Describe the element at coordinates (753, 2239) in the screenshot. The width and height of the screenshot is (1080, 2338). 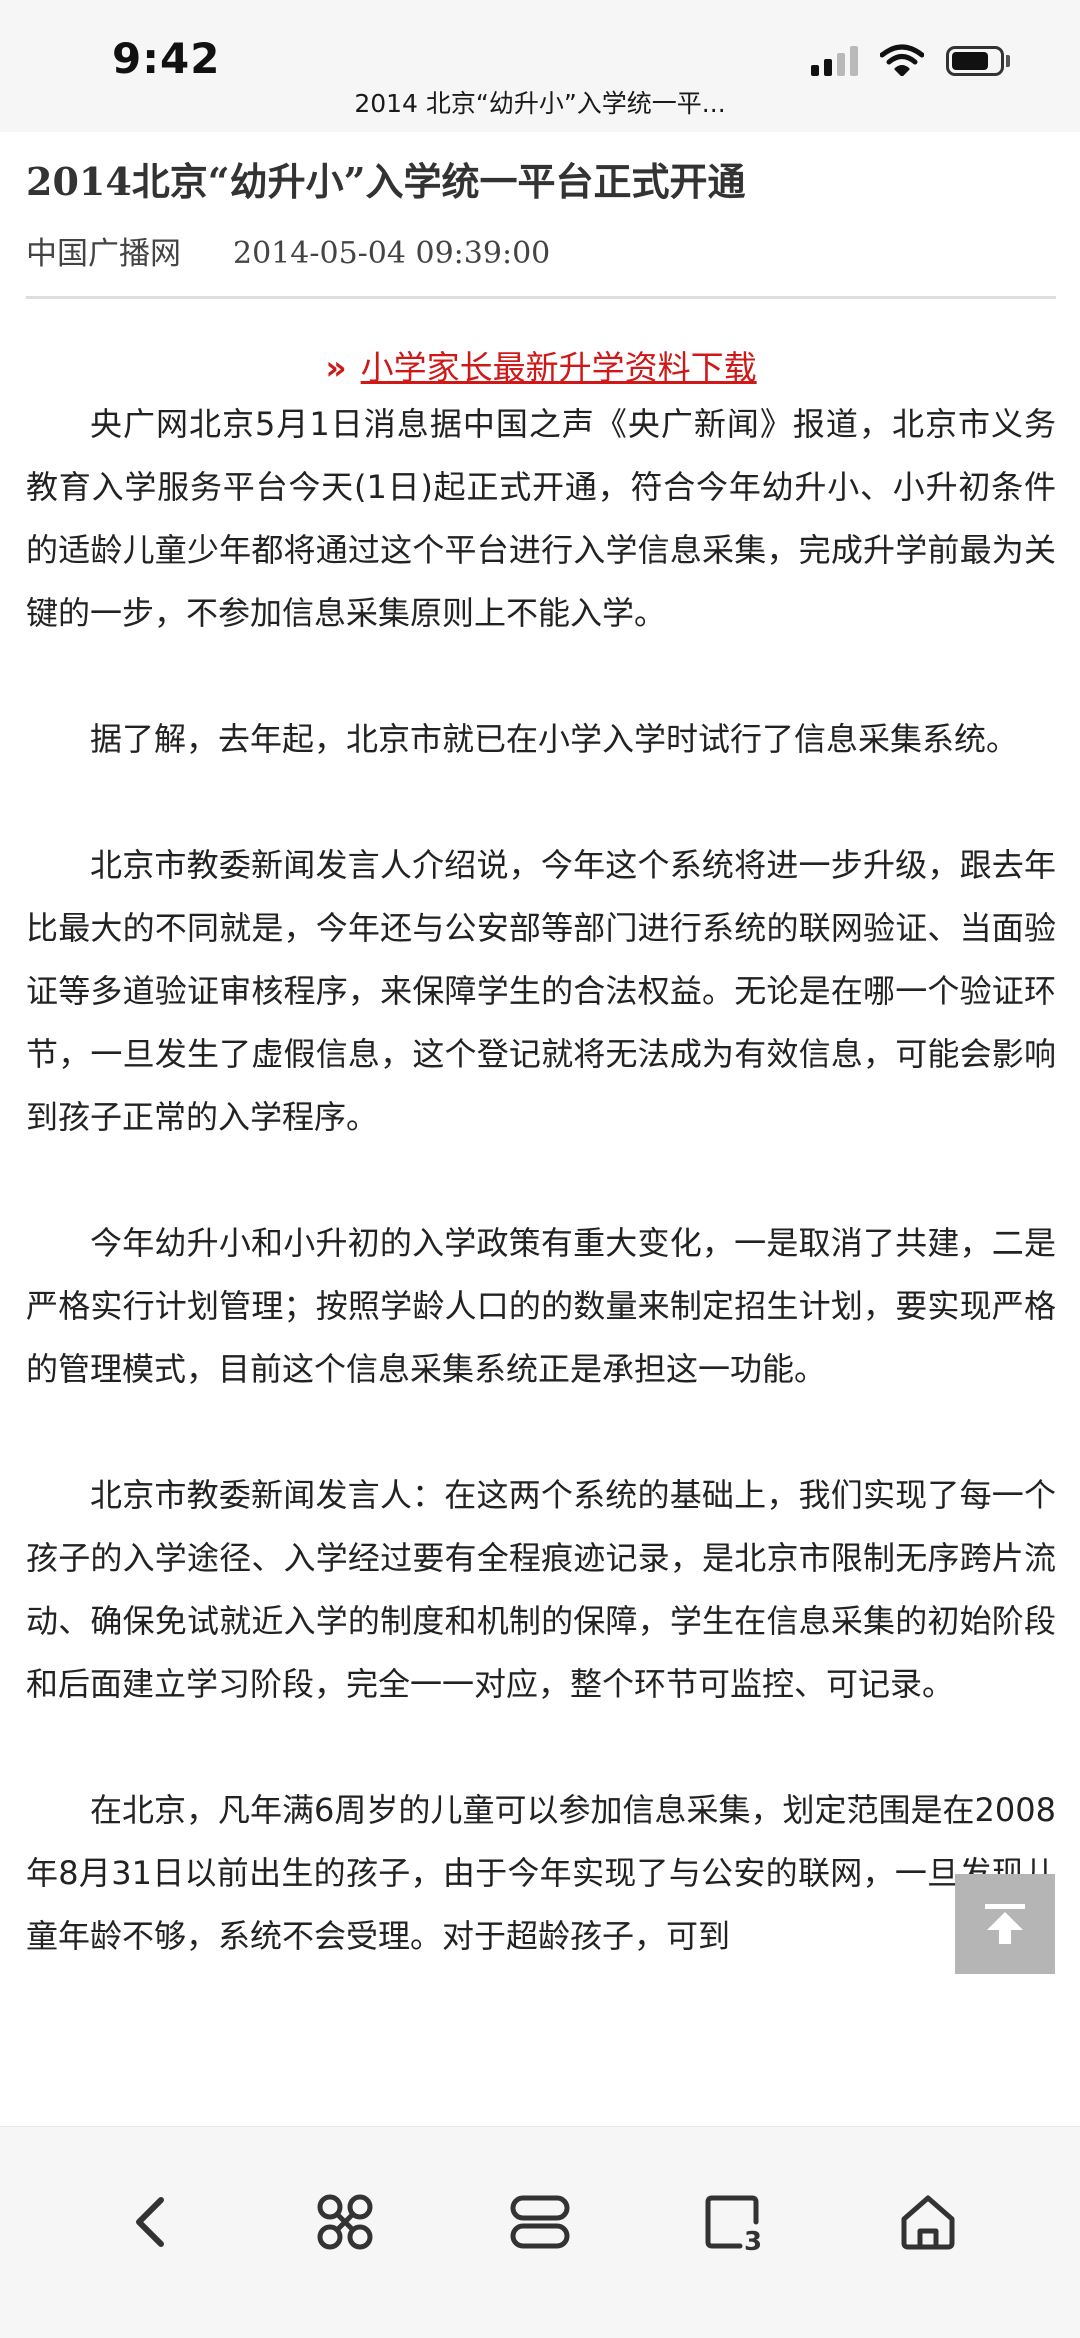
I see `tab-count: 3` at that location.